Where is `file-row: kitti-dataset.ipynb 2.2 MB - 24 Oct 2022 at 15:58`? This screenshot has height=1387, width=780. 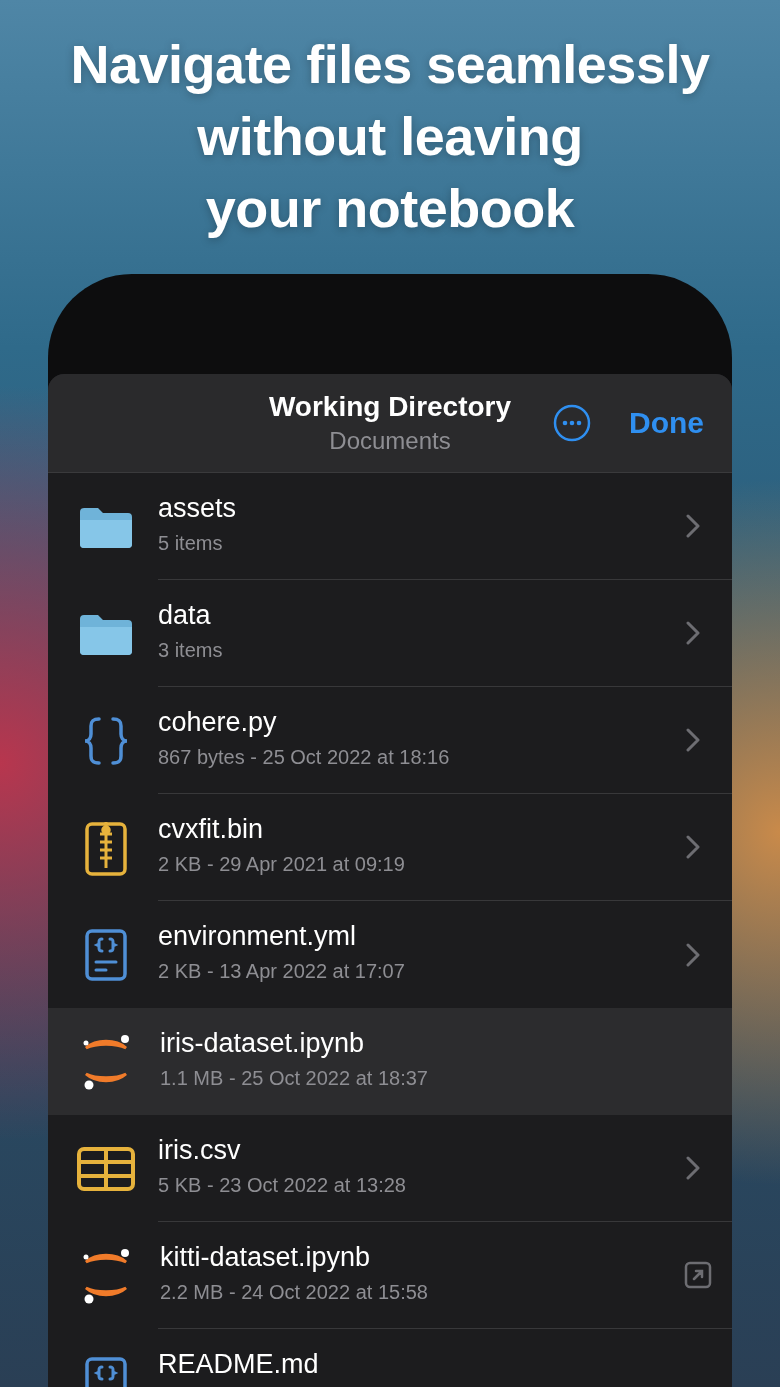
file-row: kitti-dataset.ipynb 2.2 MB - 24 Oct 2022 at 15:58 is located at coordinates (390, 1275).